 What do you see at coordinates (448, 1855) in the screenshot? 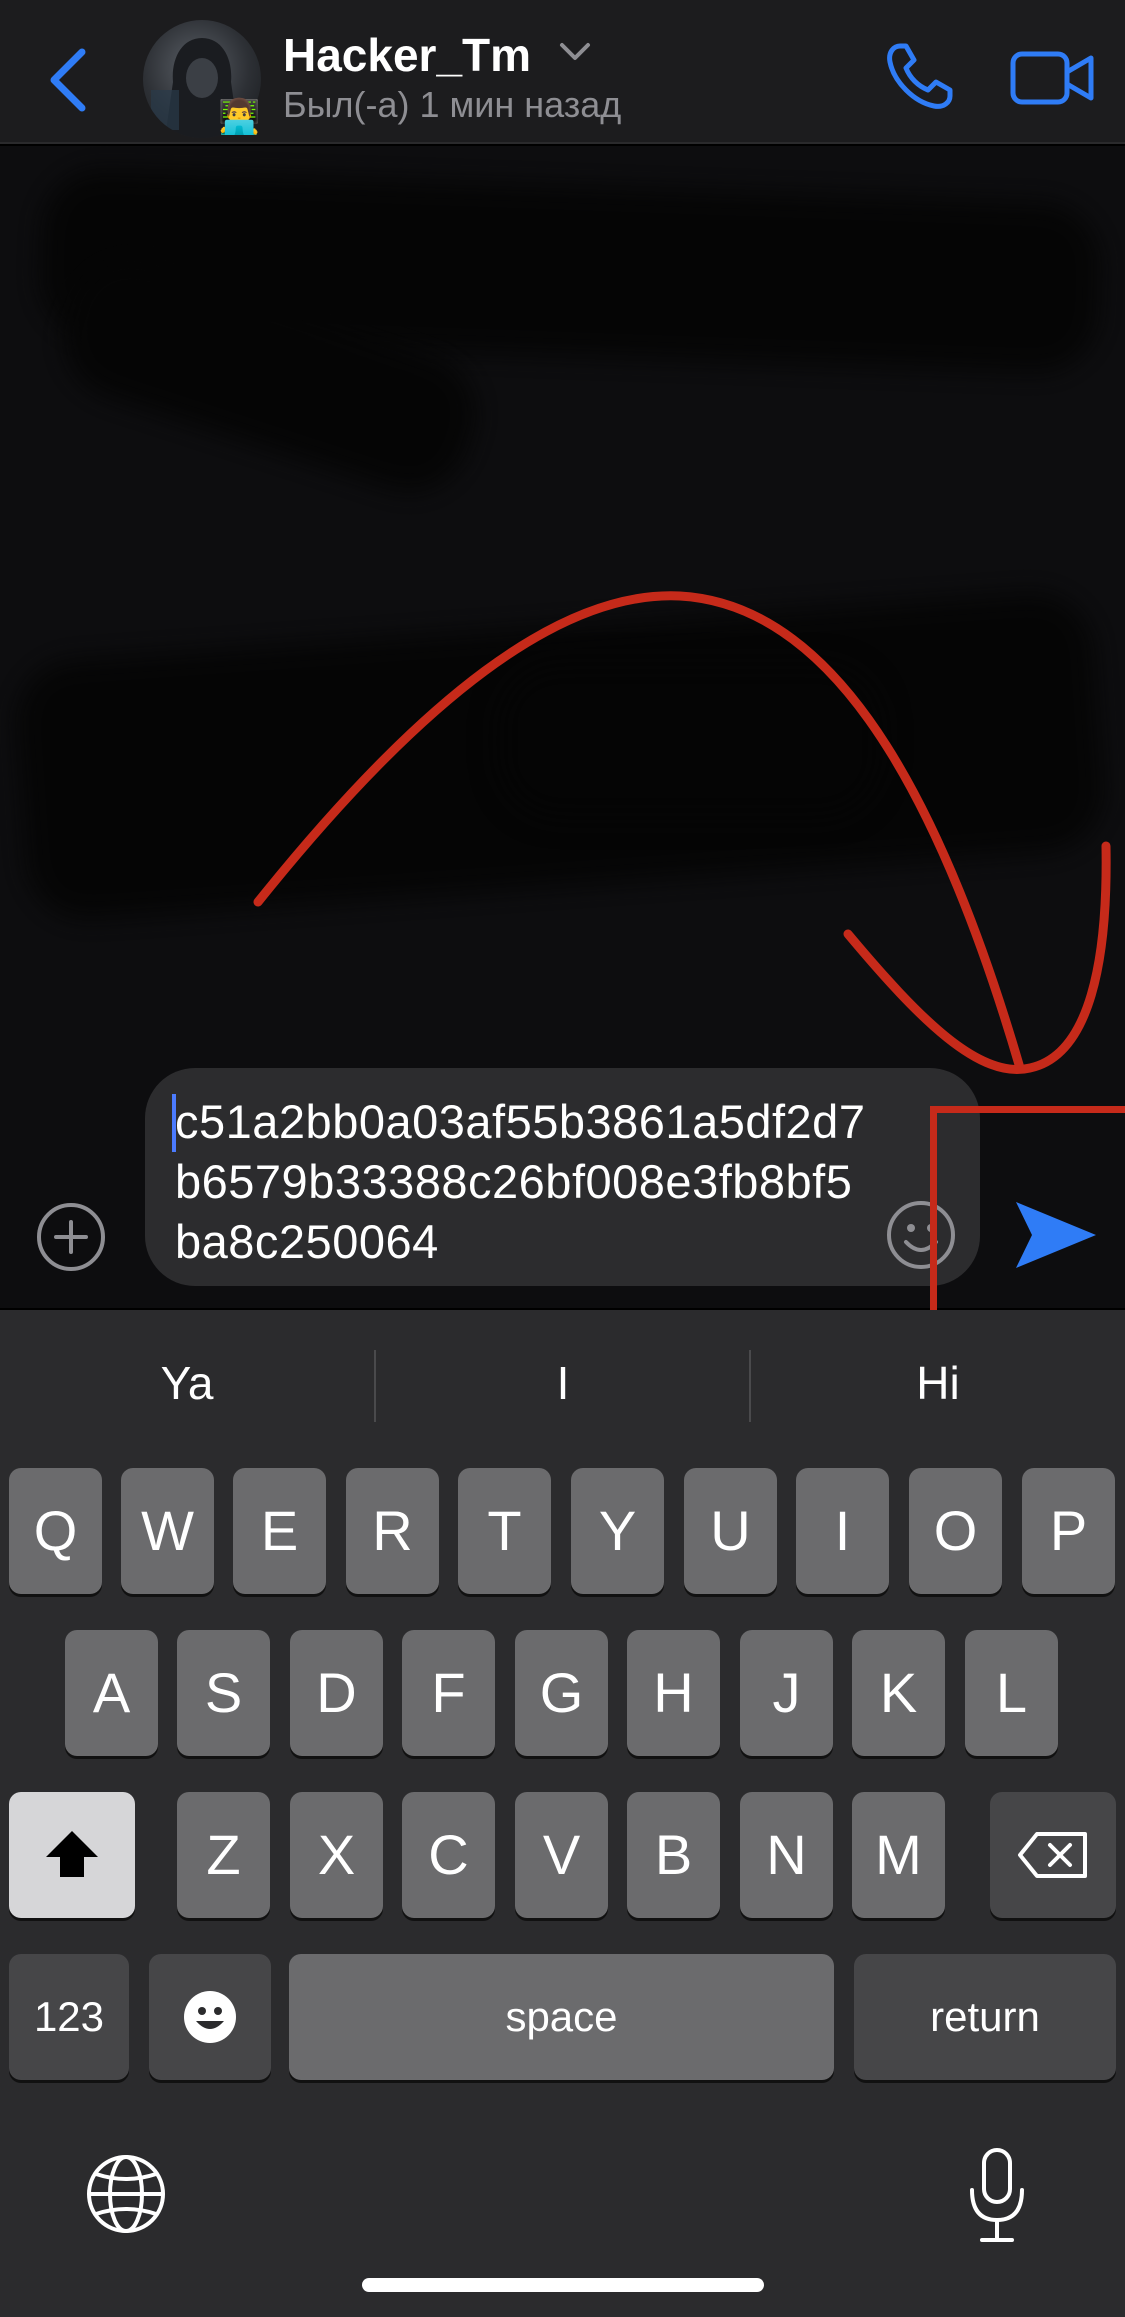
I see `key-c: C` at bounding box center [448, 1855].